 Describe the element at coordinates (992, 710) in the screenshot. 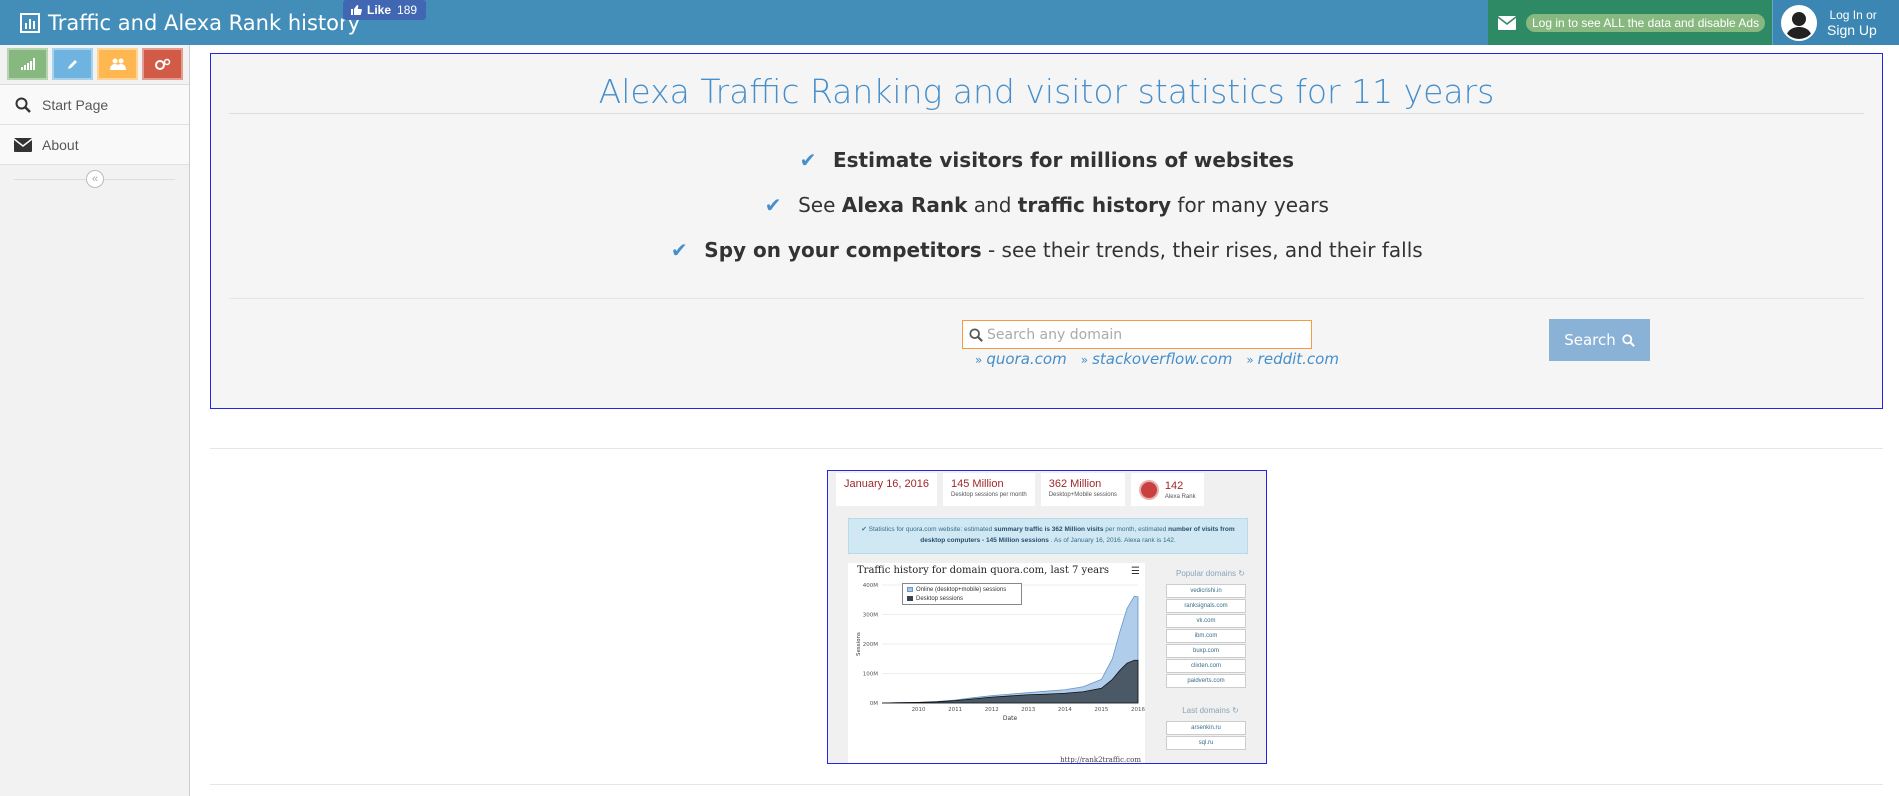

I see `x-tick-label: 2012` at that location.